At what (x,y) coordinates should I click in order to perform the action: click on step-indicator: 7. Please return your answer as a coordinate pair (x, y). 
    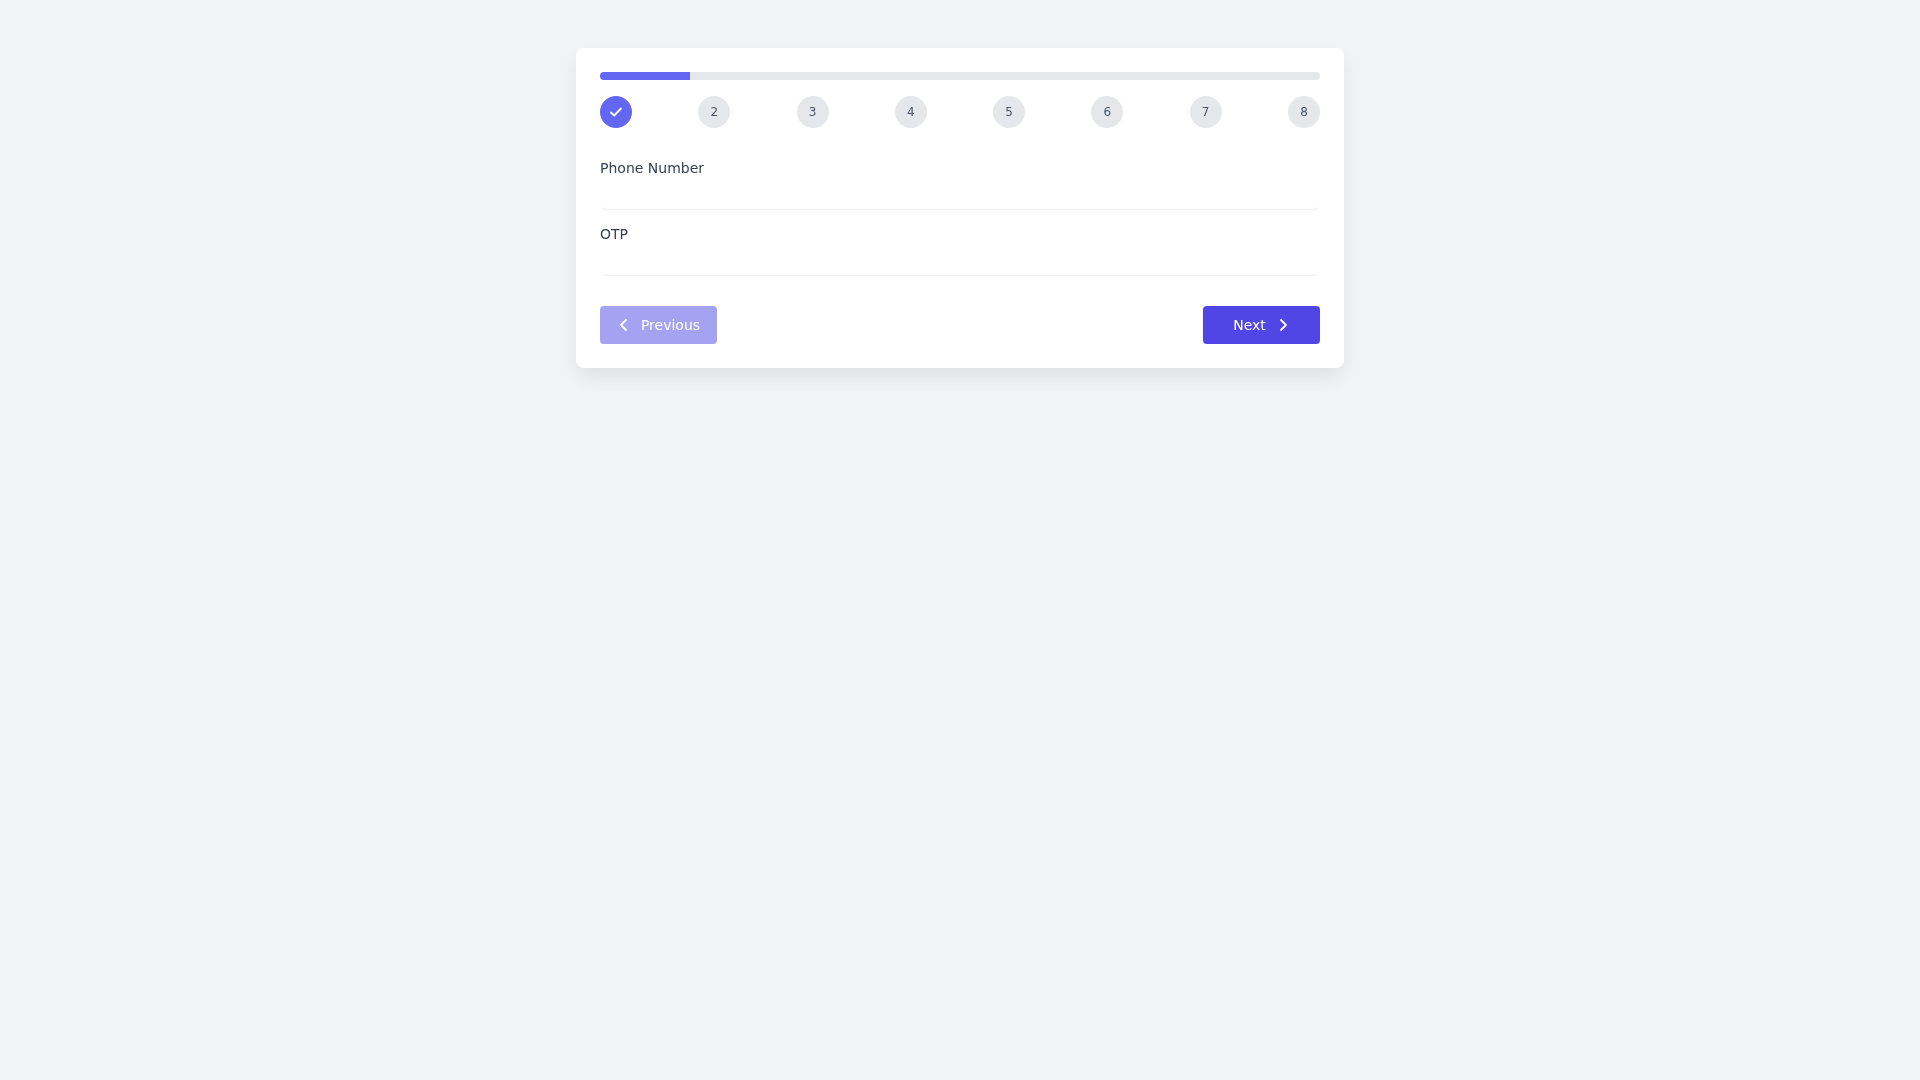
    Looking at the image, I should click on (1205, 112).